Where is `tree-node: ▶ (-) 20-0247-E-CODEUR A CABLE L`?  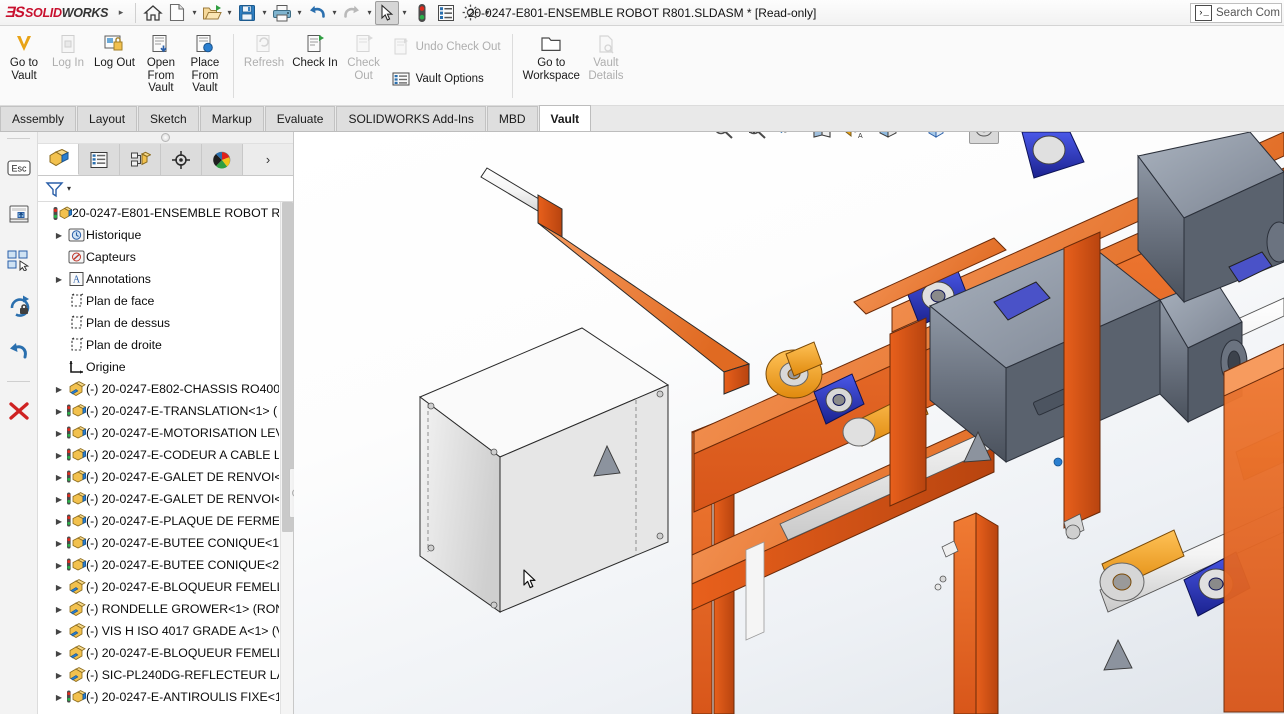
tree-node: ▶ (-) 20-0247-E-CODEUR A CABLE L is located at coordinates (165, 455).